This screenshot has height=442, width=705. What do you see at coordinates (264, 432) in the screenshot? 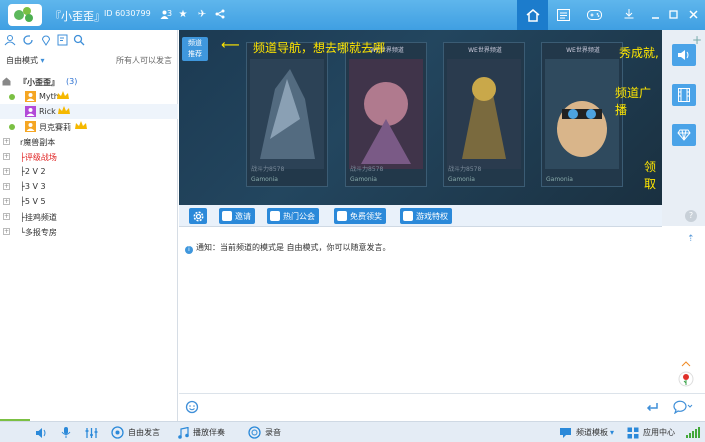
I see `record-button: 录音` at bounding box center [264, 432].